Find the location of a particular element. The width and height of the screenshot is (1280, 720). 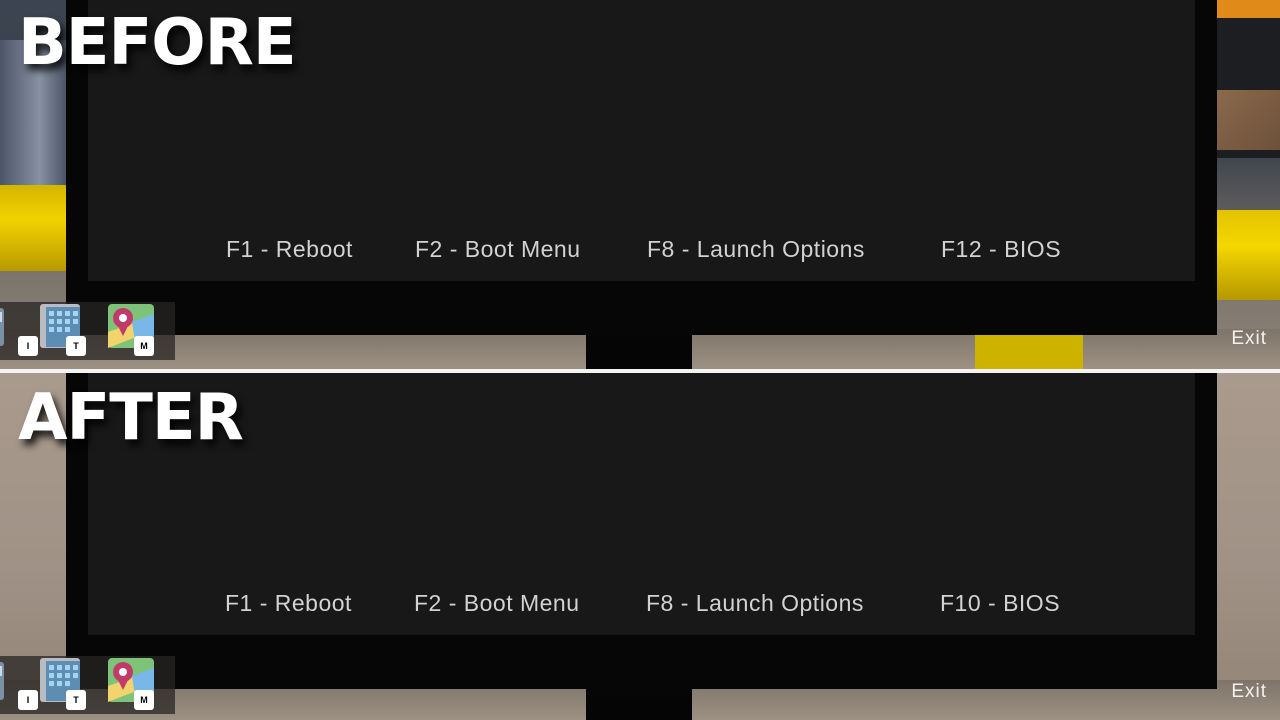

comparison-banner: AFTER is located at coordinates (131, 418).